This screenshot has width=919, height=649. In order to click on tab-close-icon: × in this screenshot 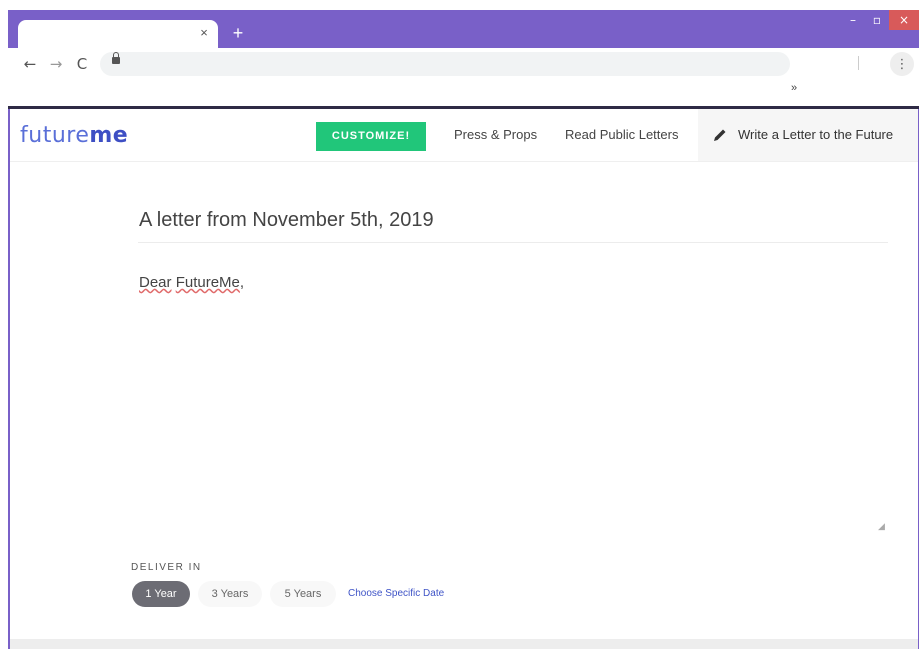, I will do `click(204, 33)`.